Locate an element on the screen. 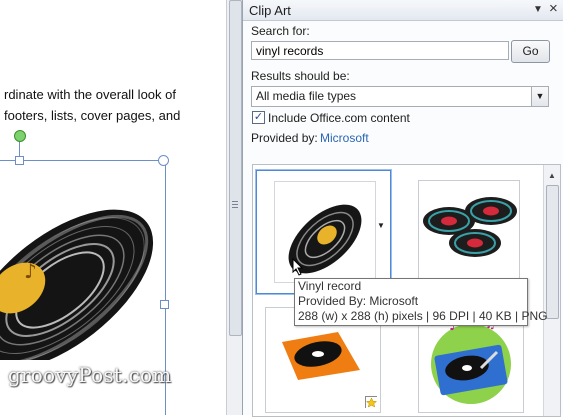  mouse-cursor-icon is located at coordinates (298, 267).